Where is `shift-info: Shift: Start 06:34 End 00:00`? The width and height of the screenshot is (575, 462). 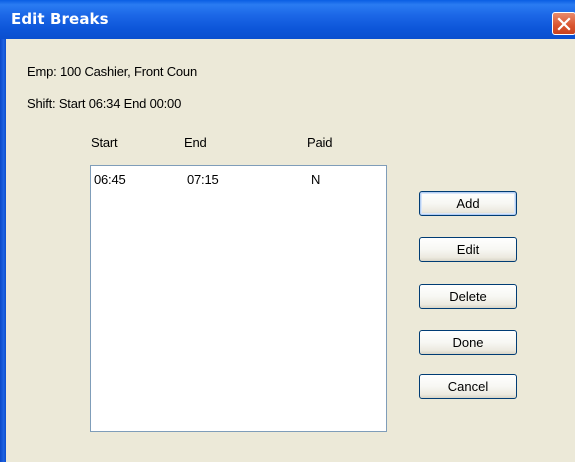
shift-info: Shift: Start 06:34 End 00:00 is located at coordinates (104, 103).